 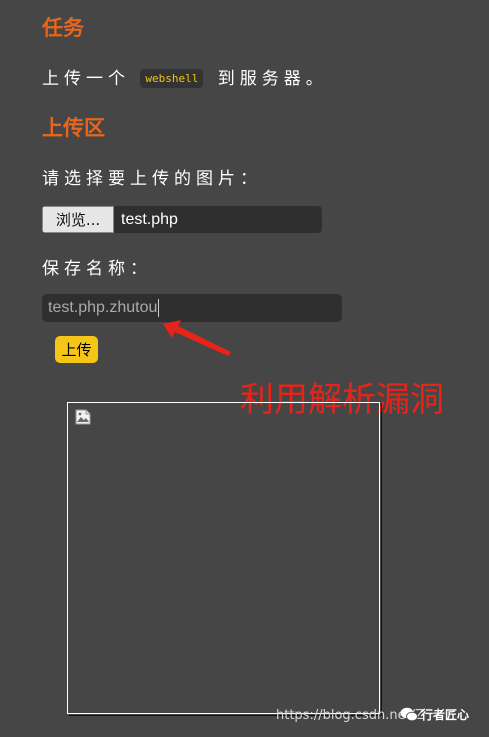 What do you see at coordinates (445, 715) in the screenshot?
I see `watermark-brand-text: 行者匠心` at bounding box center [445, 715].